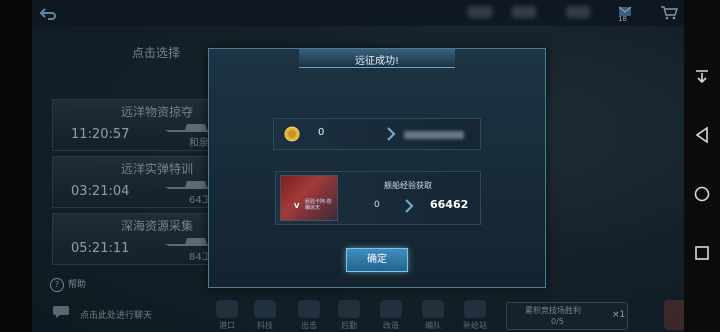 This screenshot has height=332, width=720. Describe the element at coordinates (376, 61) in the screenshot. I see `dialog-title: 远征成功!` at that location.